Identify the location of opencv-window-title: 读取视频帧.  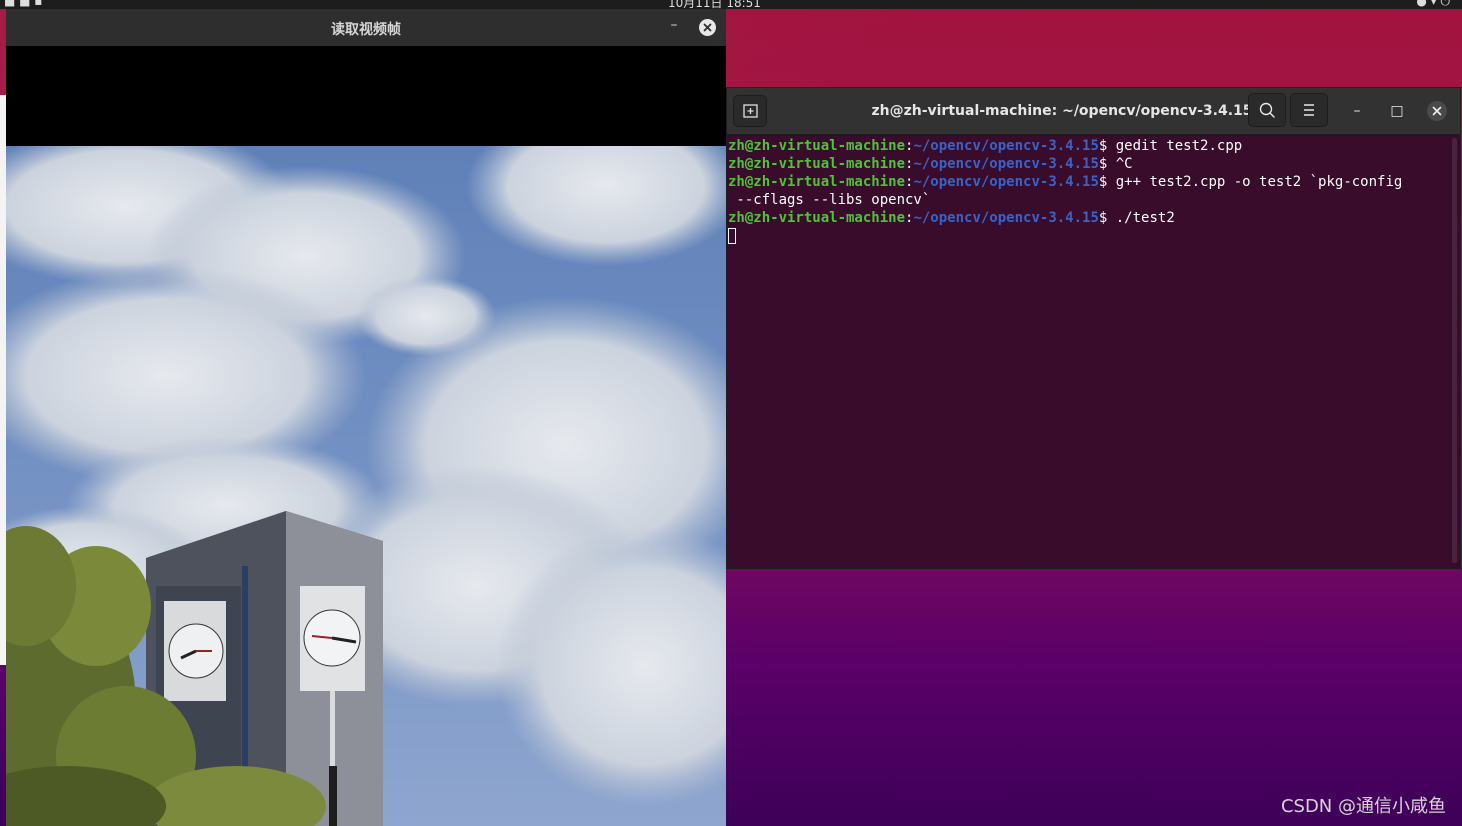
(366, 30).